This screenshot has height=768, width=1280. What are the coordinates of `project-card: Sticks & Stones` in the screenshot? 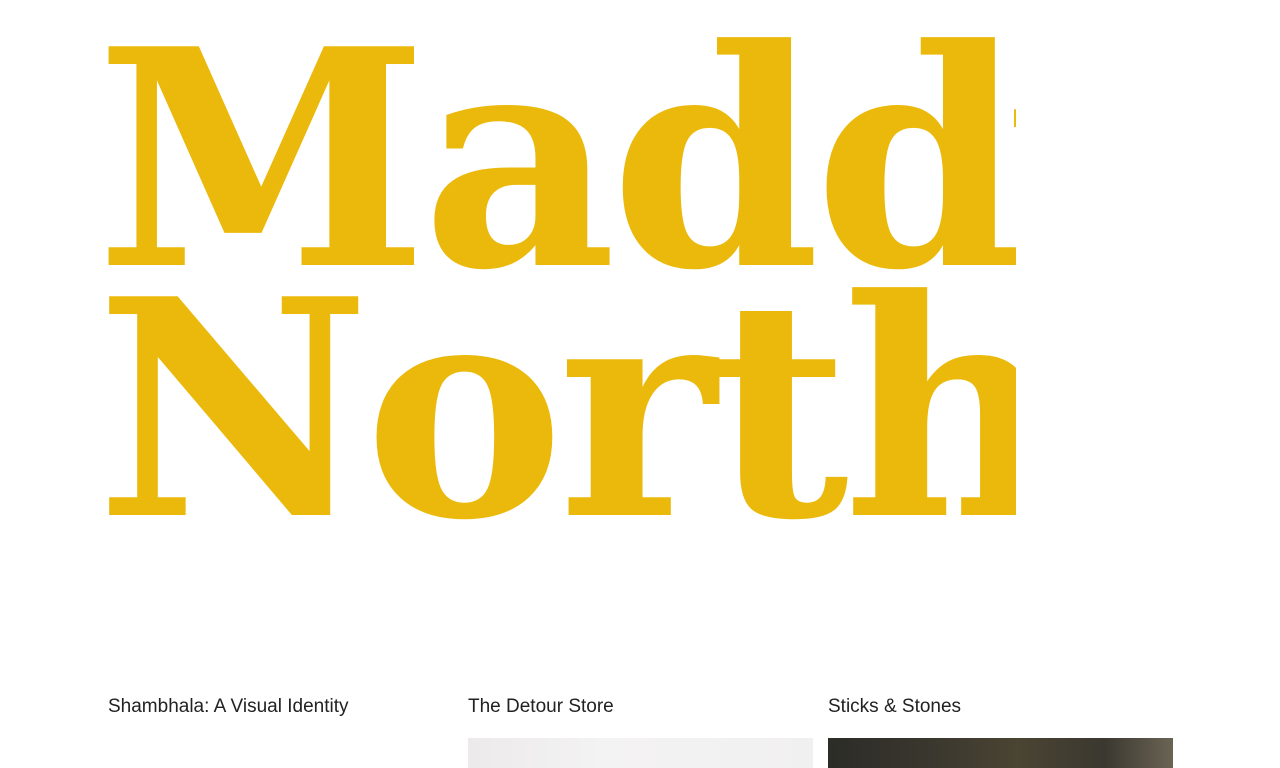 It's located at (1000, 731).